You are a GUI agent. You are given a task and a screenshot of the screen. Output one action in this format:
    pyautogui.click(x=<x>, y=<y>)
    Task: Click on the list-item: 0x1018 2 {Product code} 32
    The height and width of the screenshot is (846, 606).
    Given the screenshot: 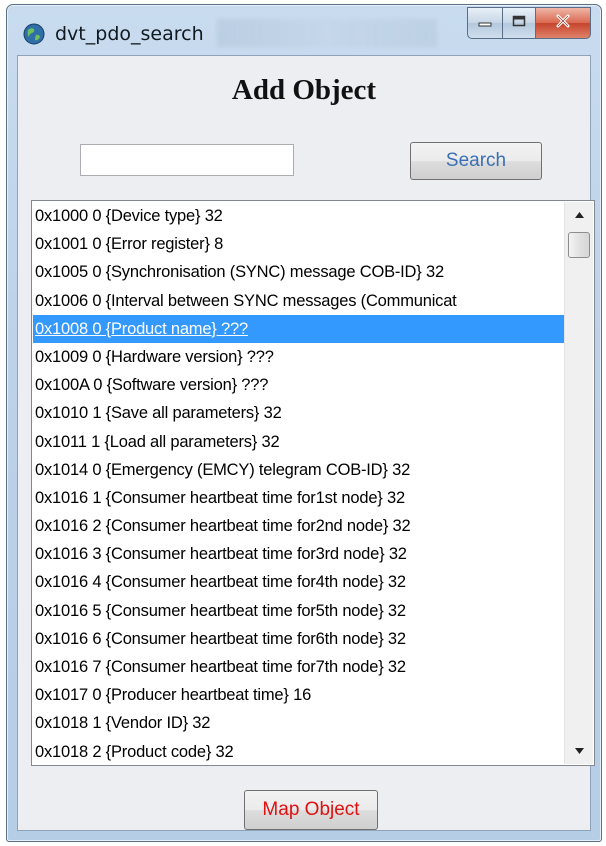 What is the action you would take?
    pyautogui.click(x=299, y=751)
    